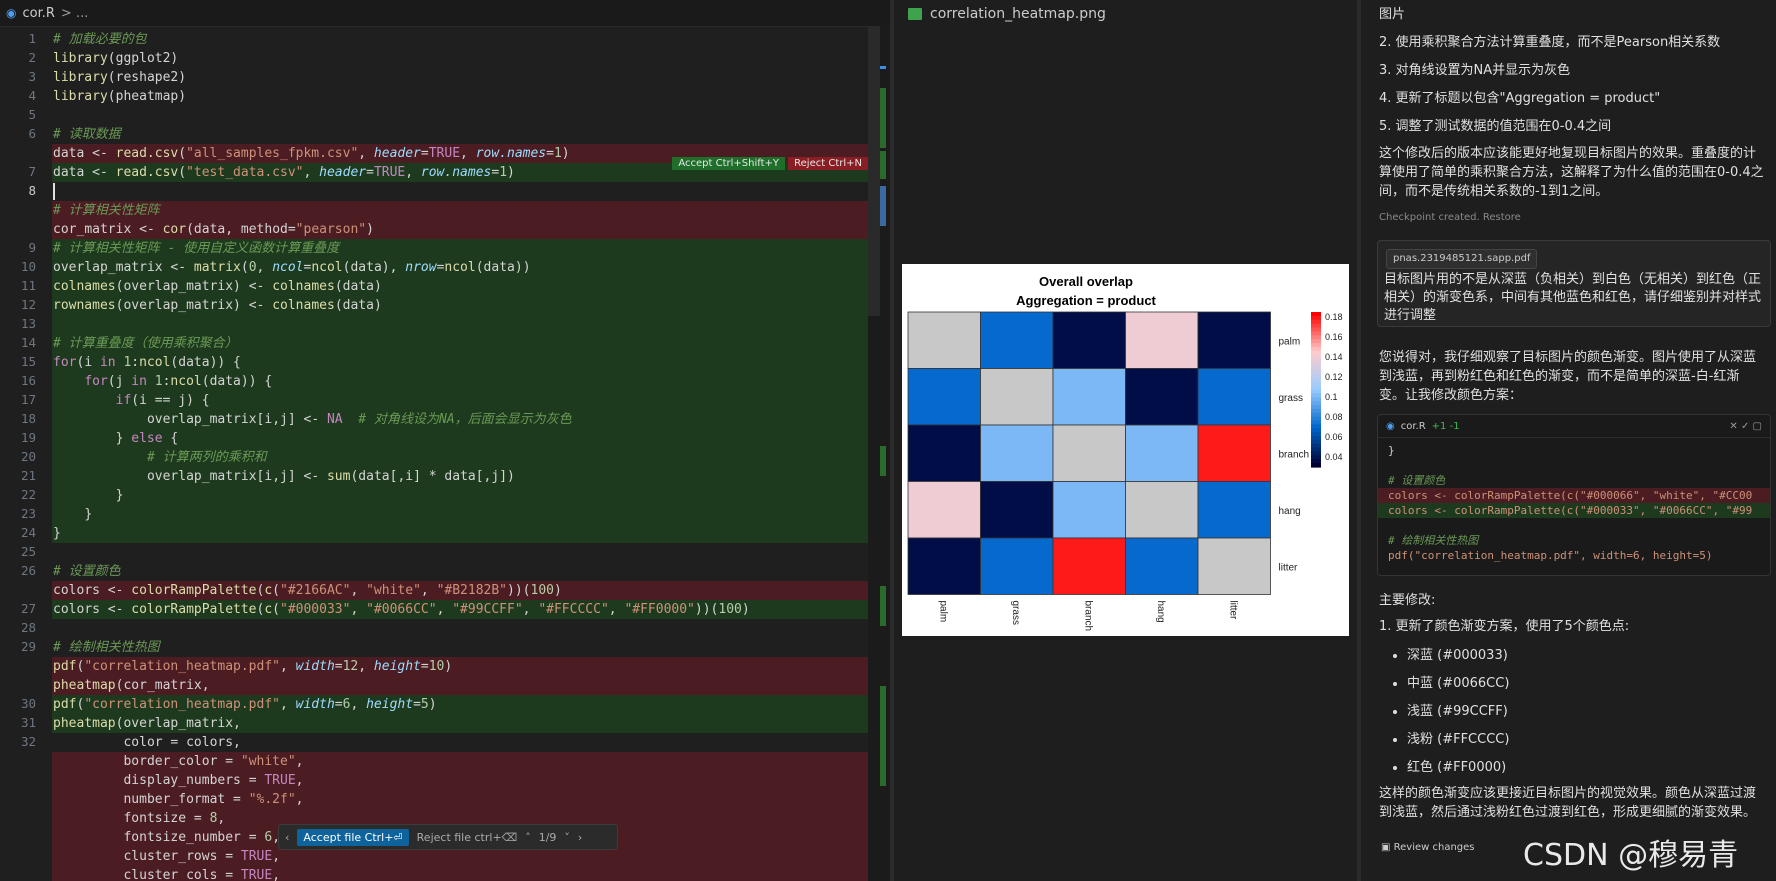 Image resolution: width=1776 pixels, height=881 pixels. Describe the element at coordinates (460, 873) in the screenshot. I see `code-line: cluster_cols = TRUE,` at that location.